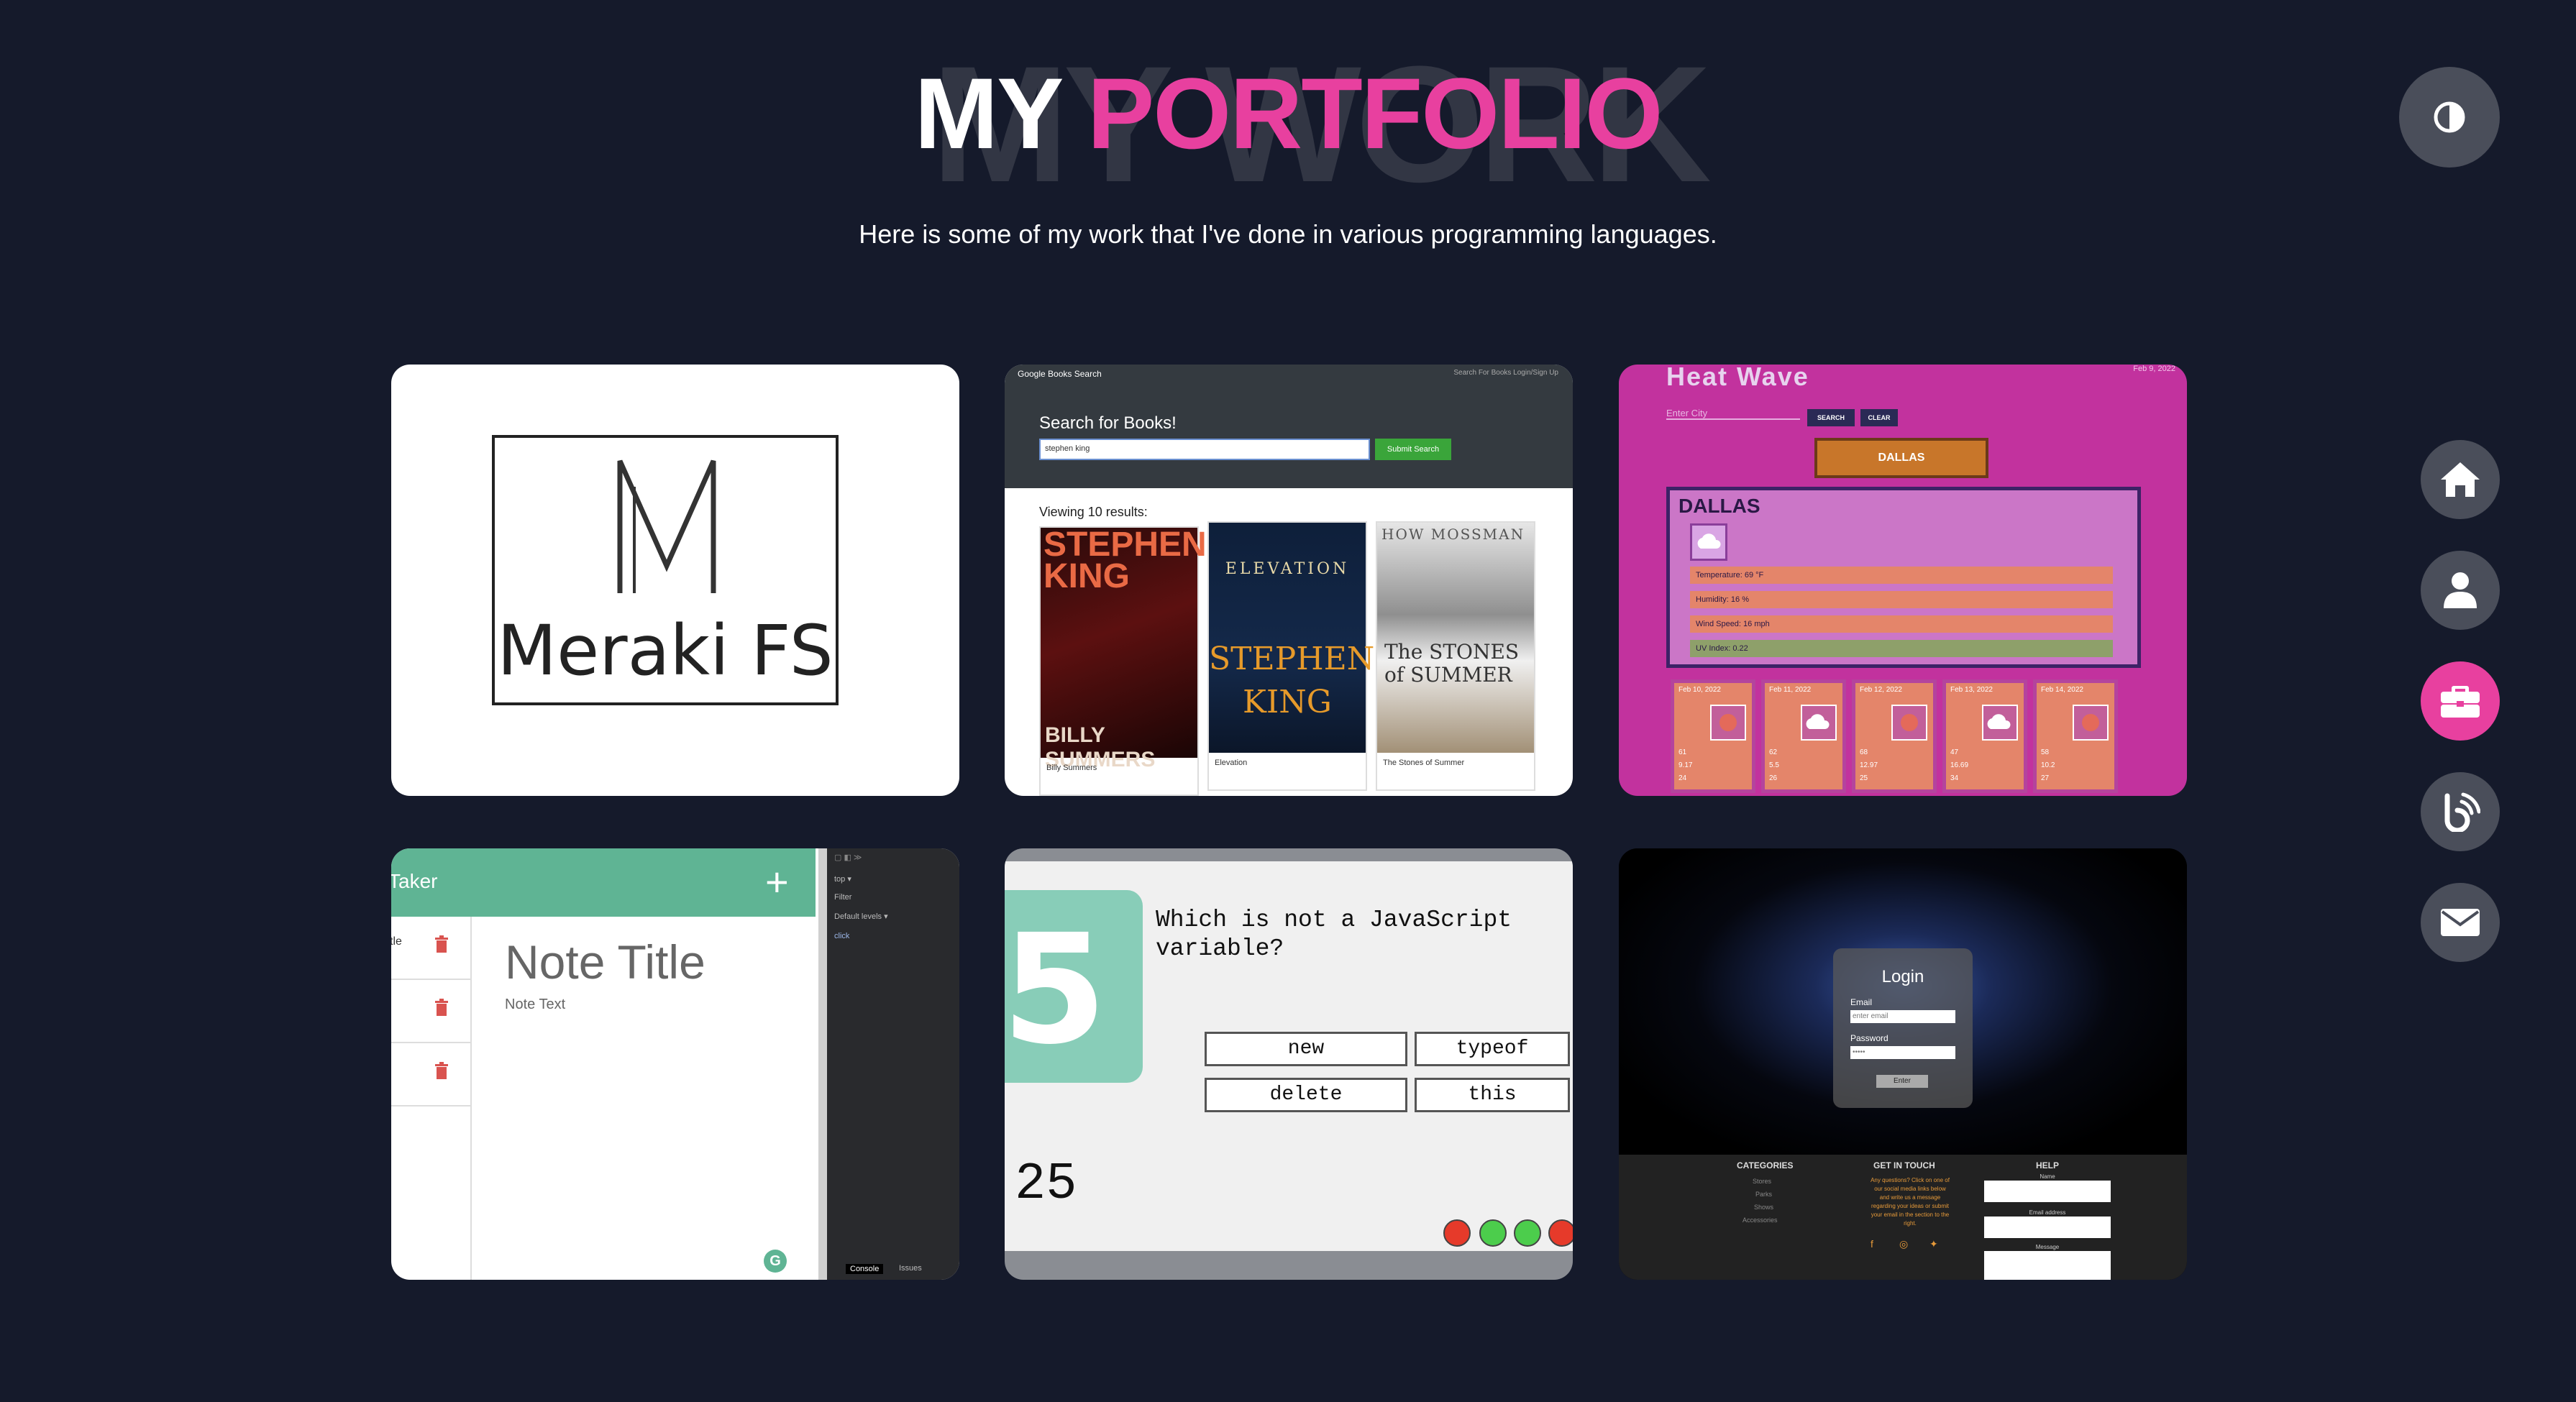  I want to click on forecast-day: Feb 14, 2022 58 10.2 27, so click(2075, 736).